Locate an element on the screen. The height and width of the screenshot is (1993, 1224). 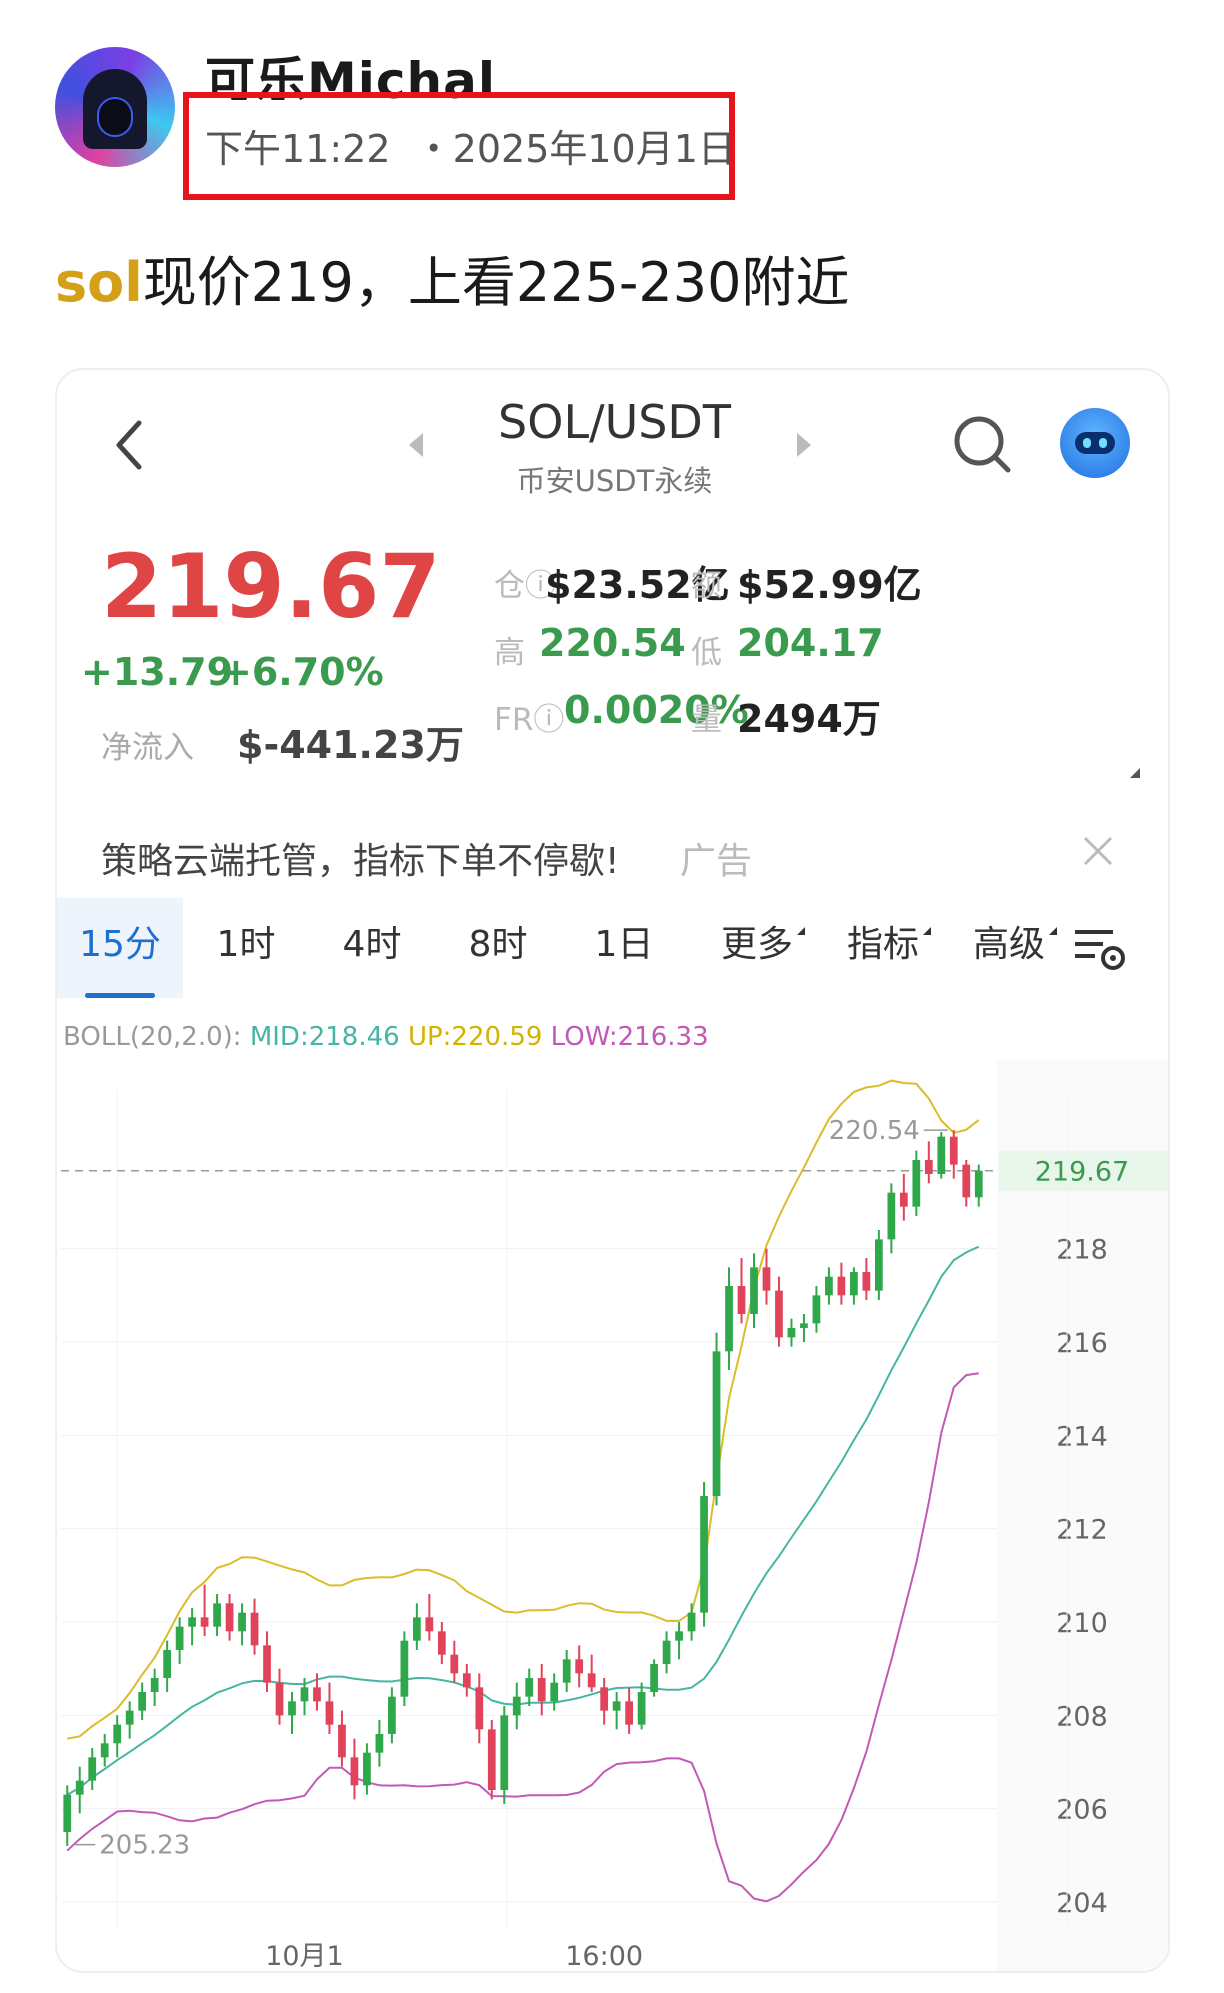
stat-funding-label: FRⓘ is located at coordinates (529, 716).